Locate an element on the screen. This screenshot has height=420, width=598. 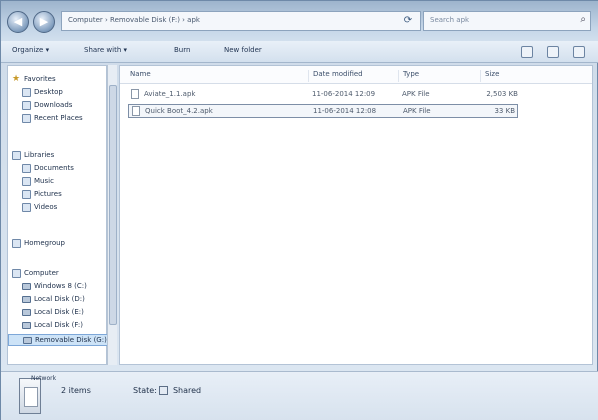
scrollbar-thumb is located at coordinates (113, 205).